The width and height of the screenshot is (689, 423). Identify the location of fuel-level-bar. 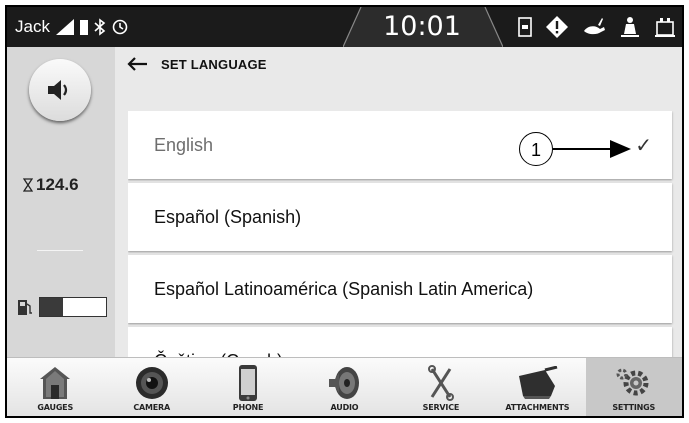
(73, 307).